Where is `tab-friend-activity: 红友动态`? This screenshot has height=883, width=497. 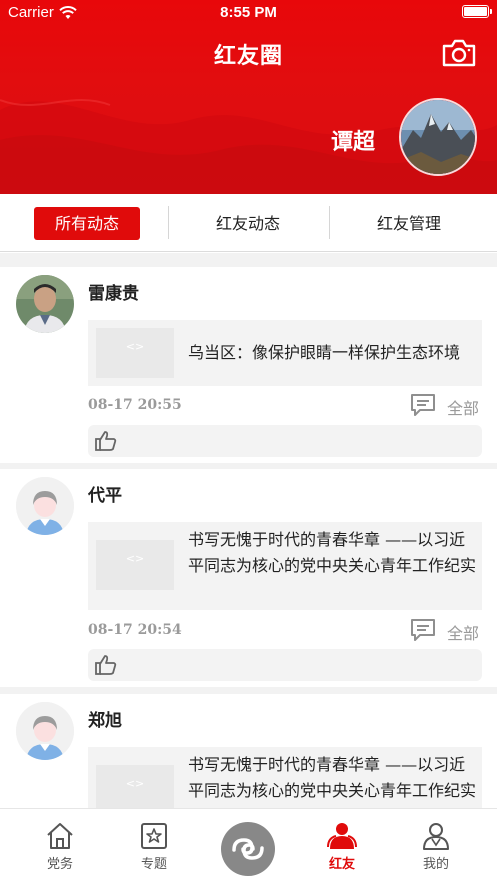
tab-friend-activity: 红友动态 is located at coordinates (248, 223).